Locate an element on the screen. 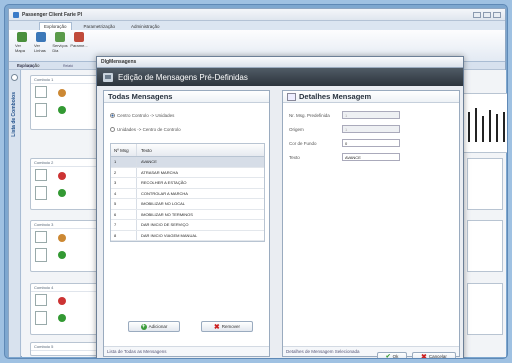 Image resolution: width=512 pixels, height=363 pixels. app-titlebar: Passenger Client Farie PI is located at coordinates (257, 15).